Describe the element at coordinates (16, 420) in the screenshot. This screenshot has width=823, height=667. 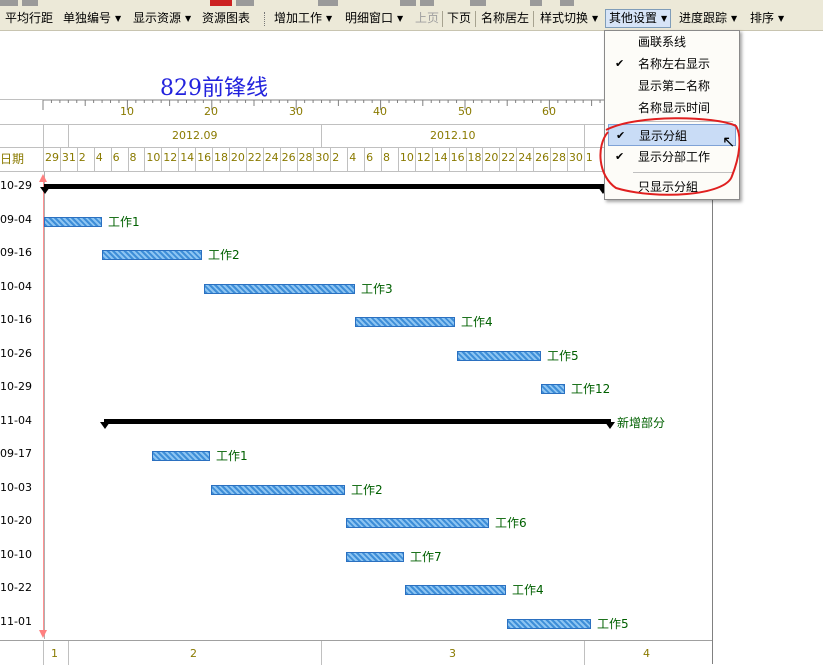
I see `row-date: 11-04` at that location.